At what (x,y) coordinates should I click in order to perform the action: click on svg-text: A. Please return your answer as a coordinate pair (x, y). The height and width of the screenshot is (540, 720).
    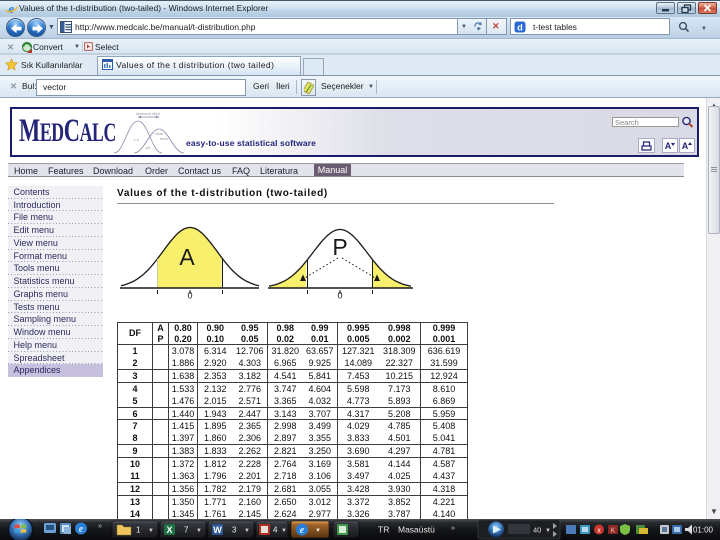
    Looking at the image, I should click on (187, 257).